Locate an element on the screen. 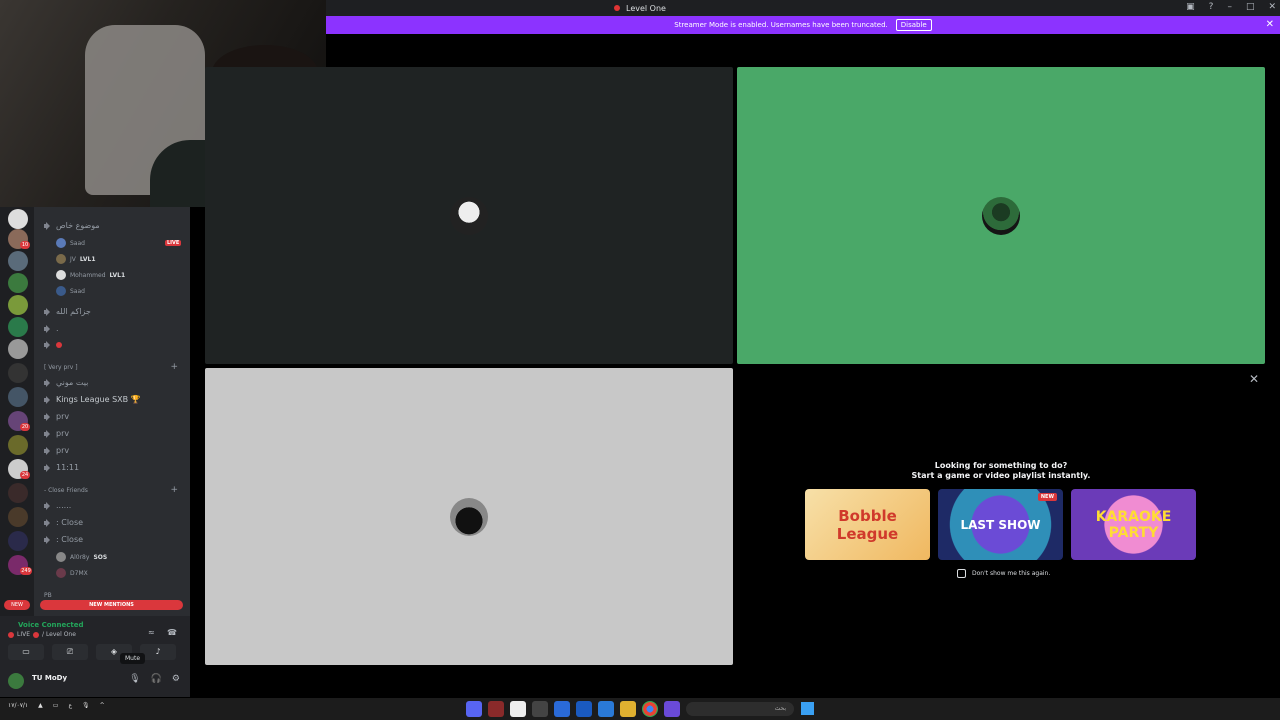  close-window-button: ✕ is located at coordinates (1272, 7).